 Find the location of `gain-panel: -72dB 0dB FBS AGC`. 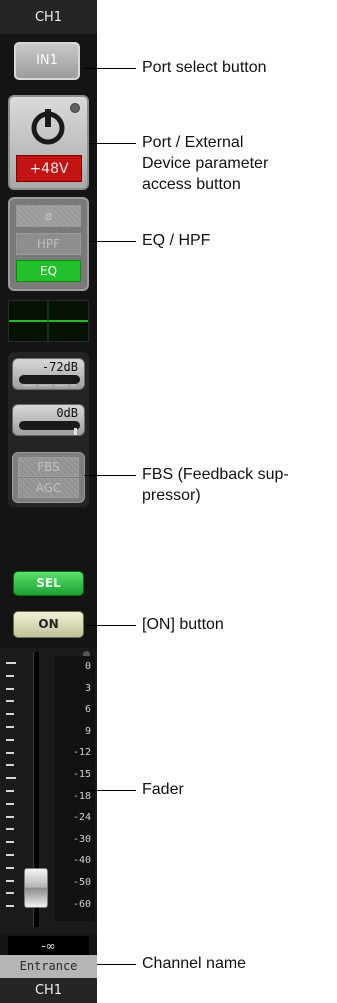

gain-panel: -72dB 0dB FBS AGC is located at coordinates (48, 429).